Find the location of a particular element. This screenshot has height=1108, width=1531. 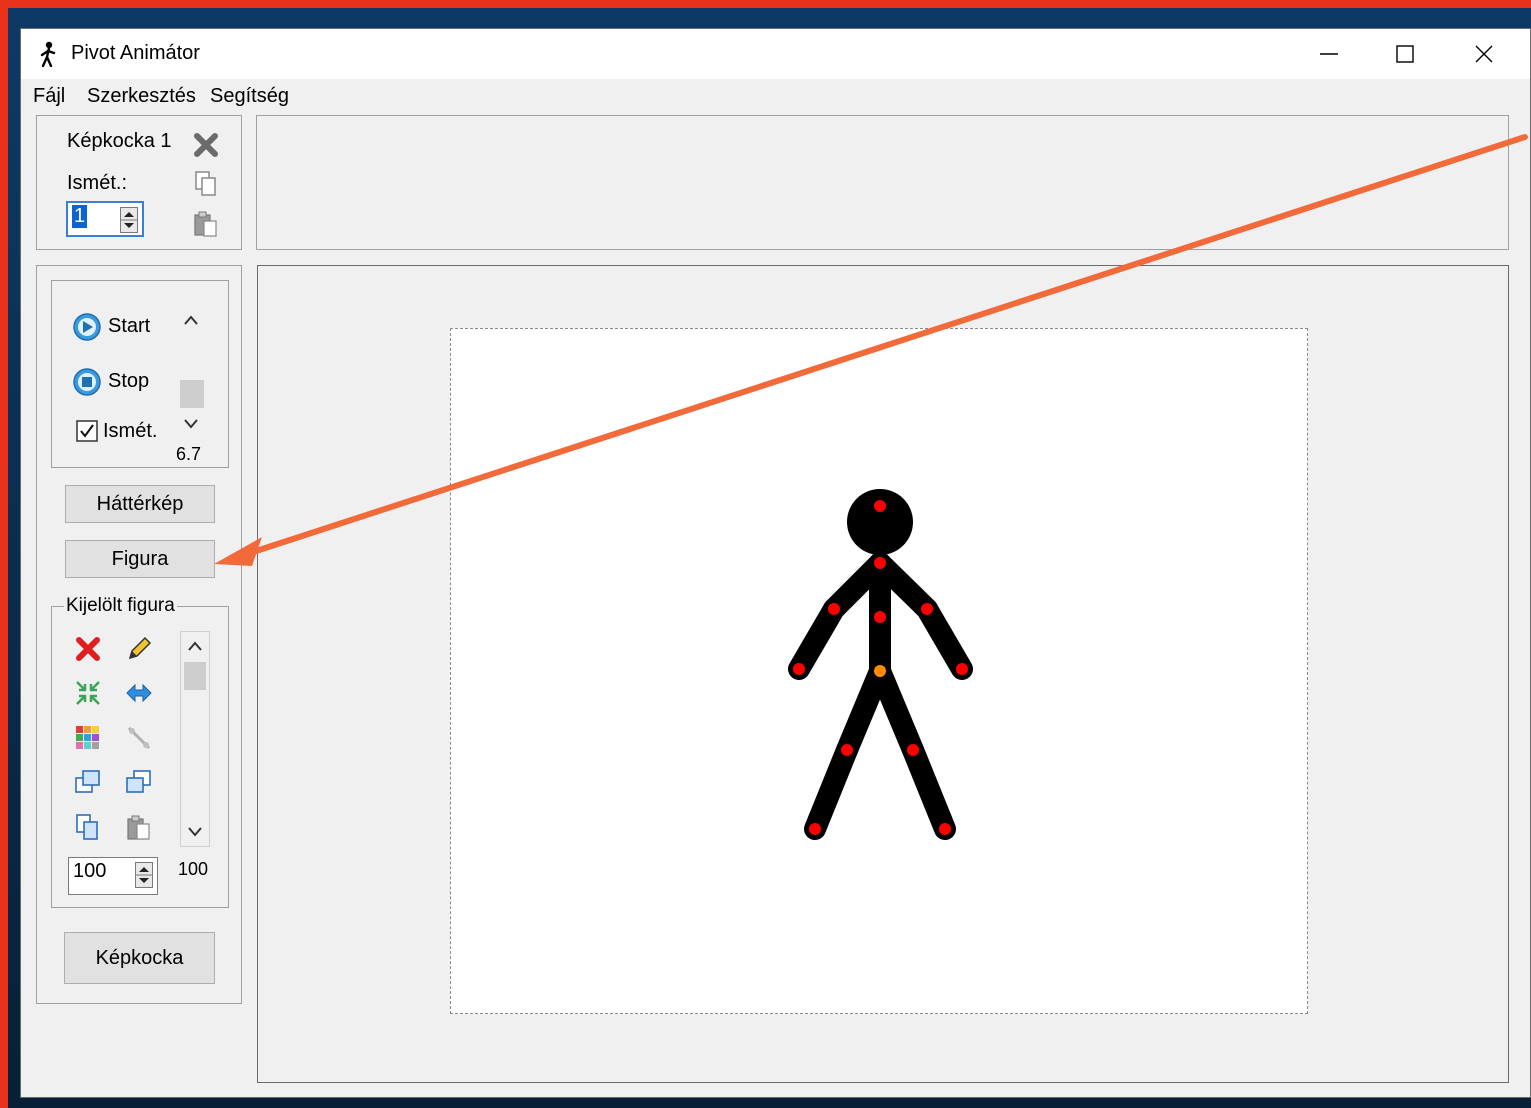

minimize-icon is located at coordinates (1329, 54).